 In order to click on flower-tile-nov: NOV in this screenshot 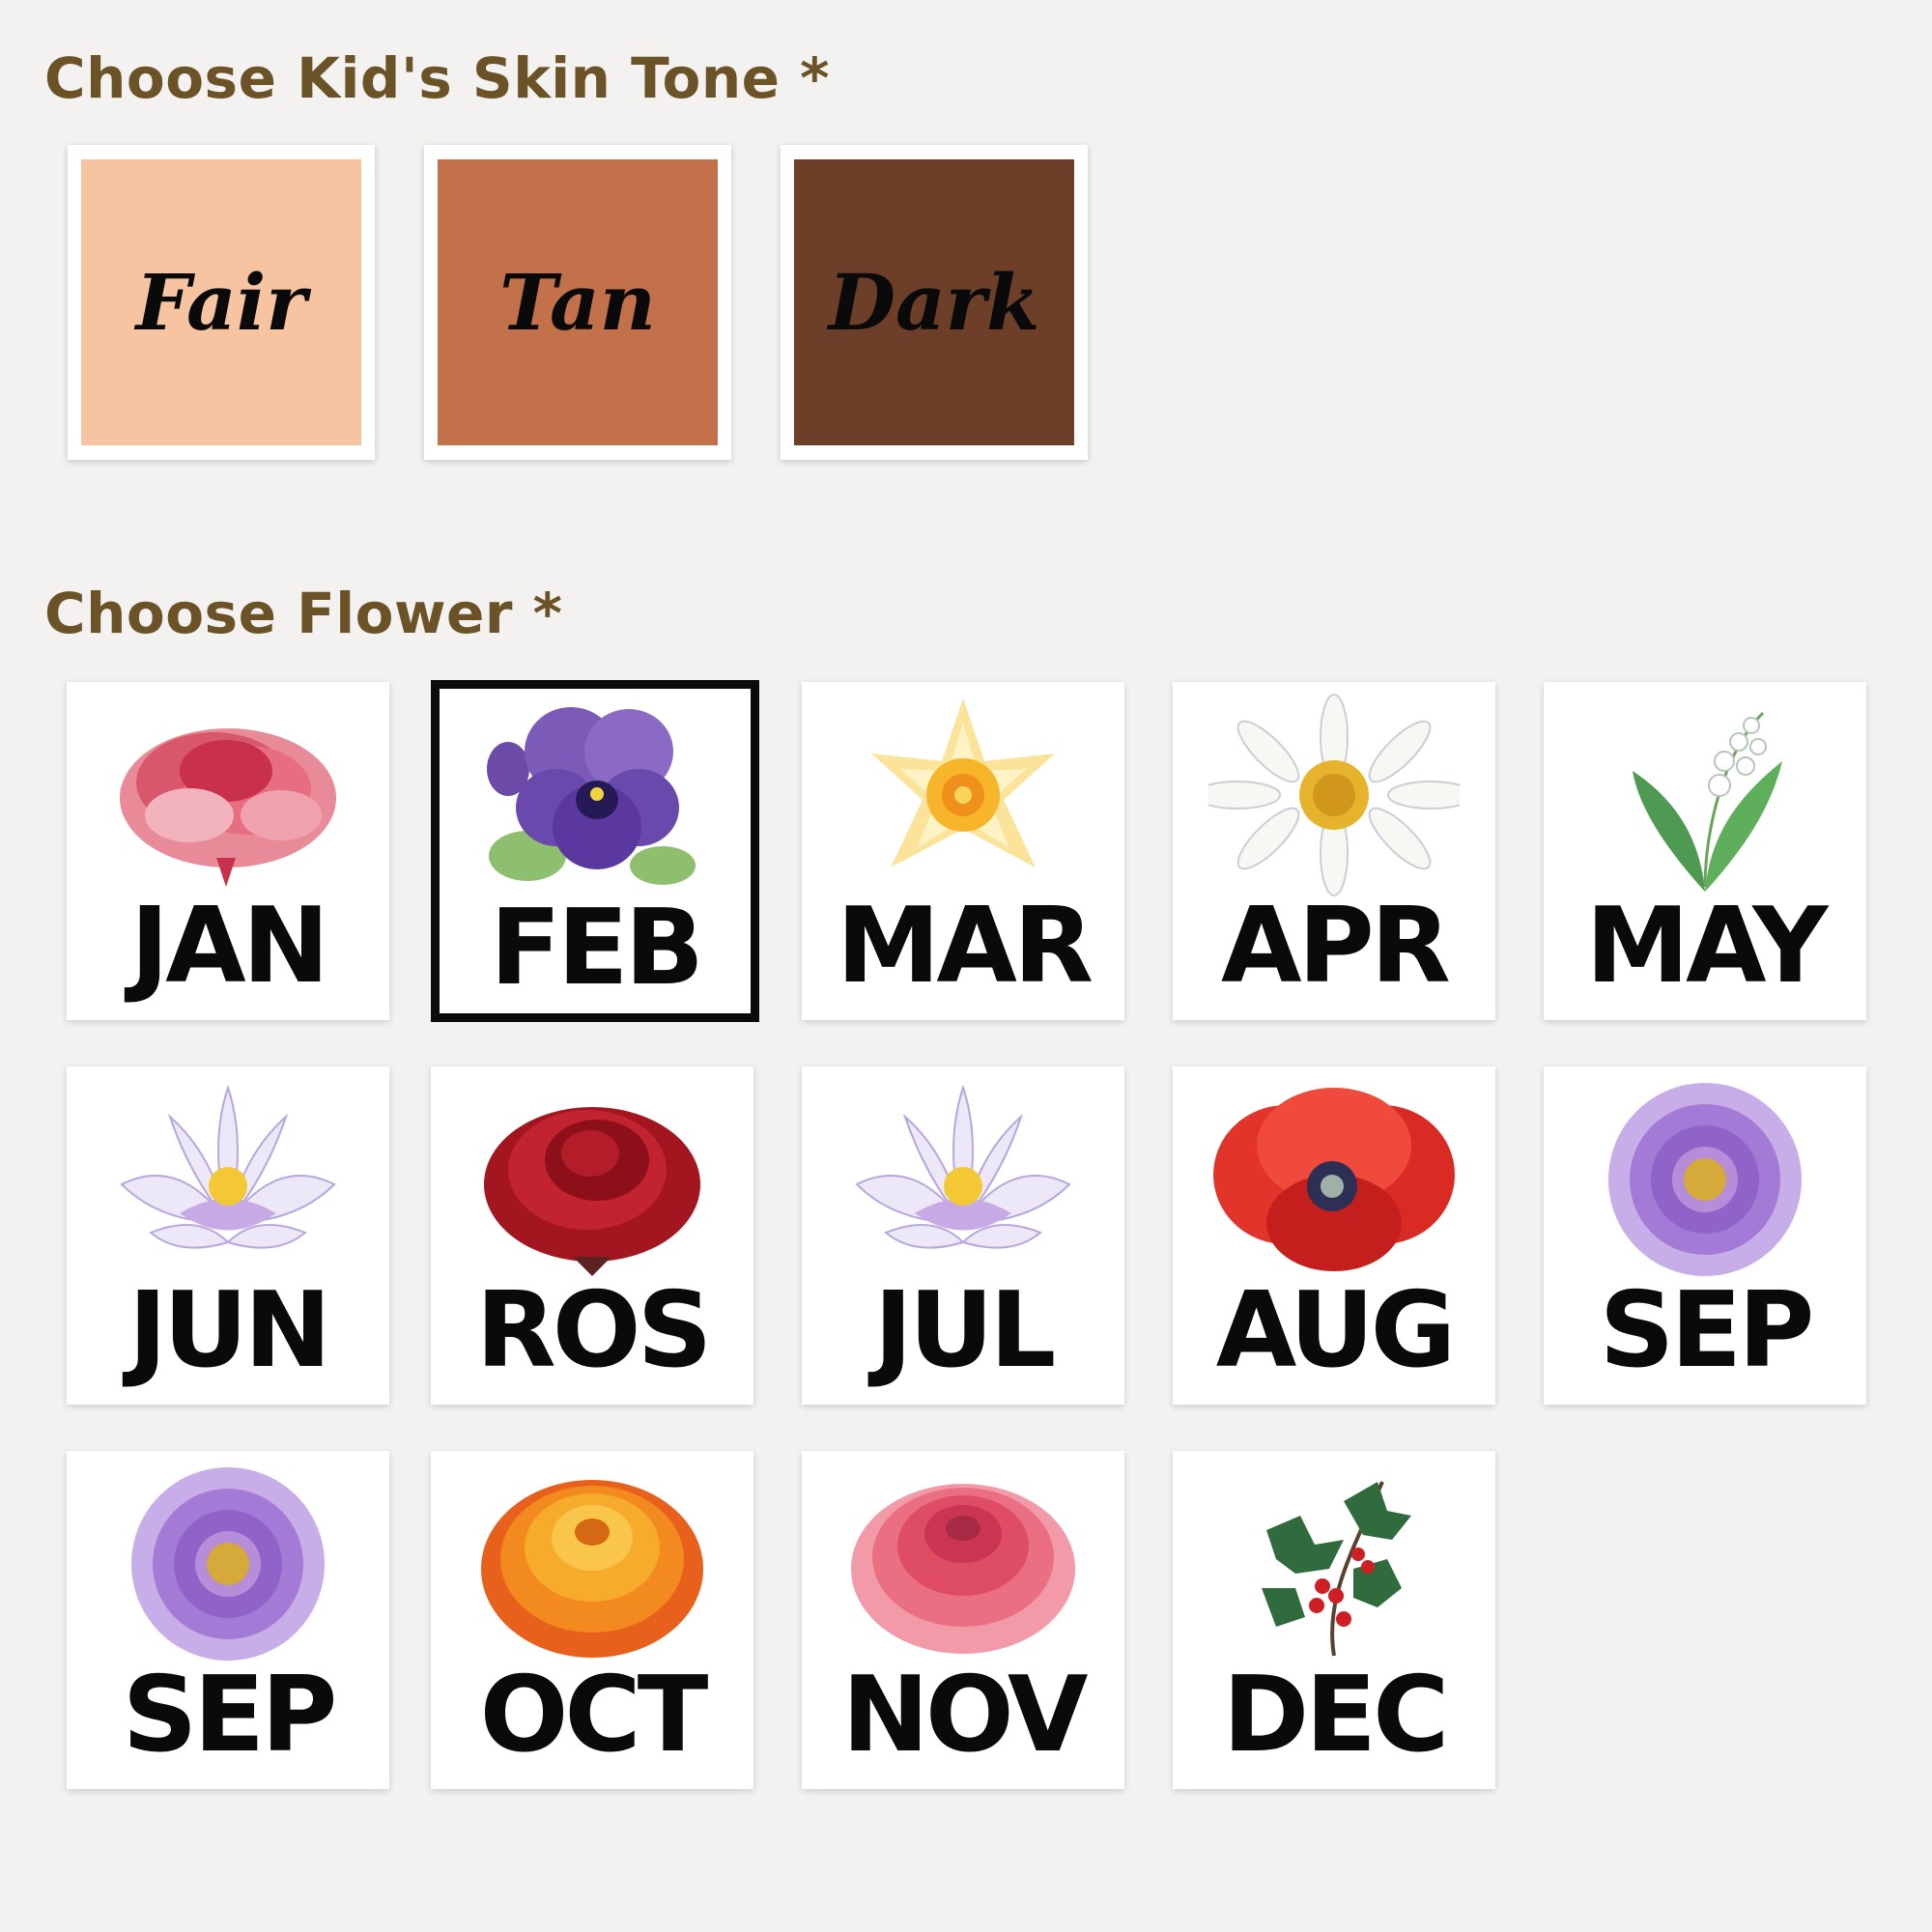, I will do `click(963, 1620)`.